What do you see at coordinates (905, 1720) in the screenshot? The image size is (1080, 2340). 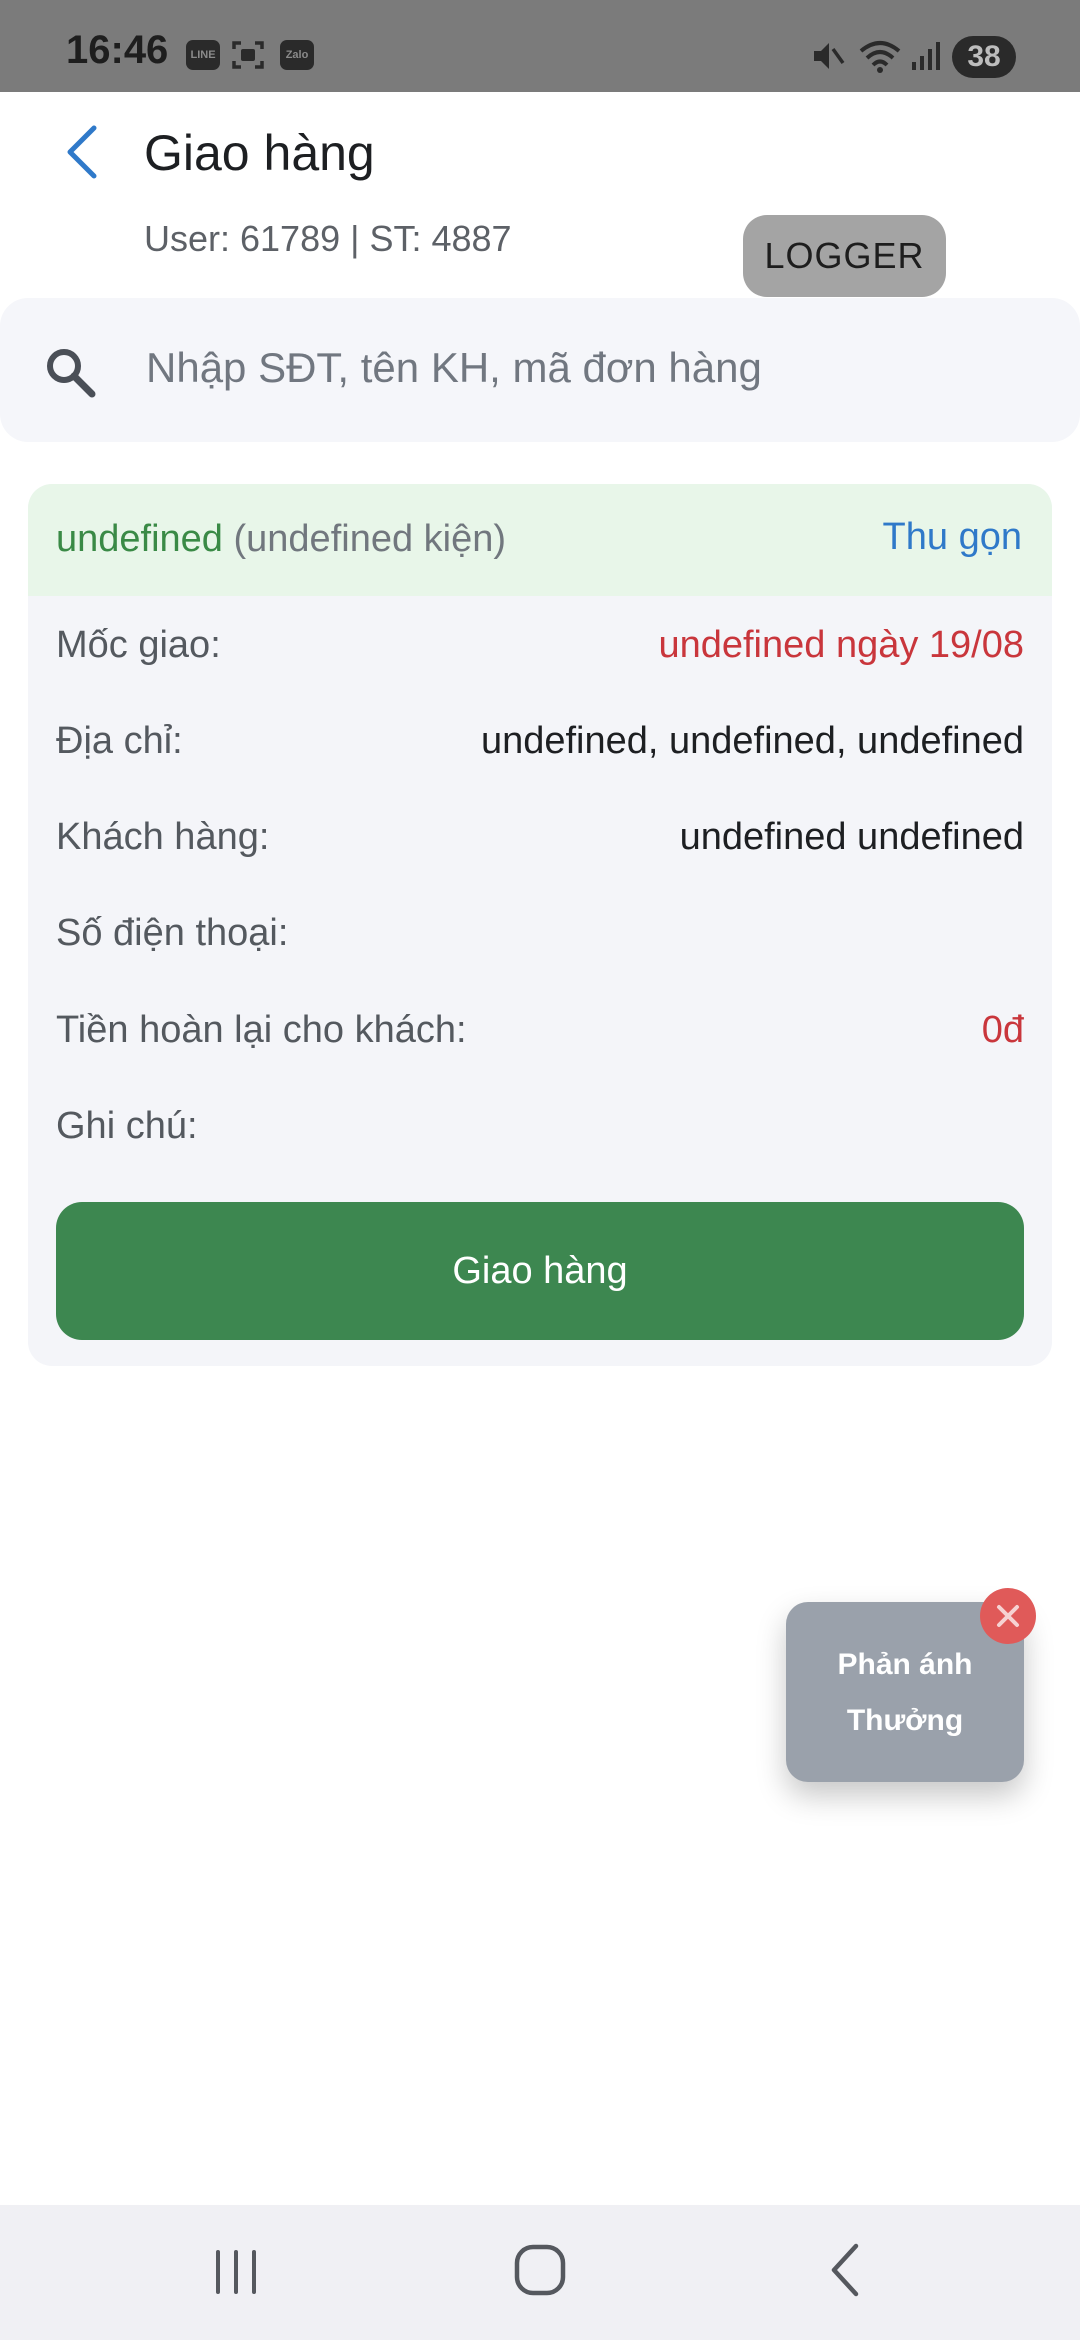 I see `widget-line-2: Thưởng` at bounding box center [905, 1720].